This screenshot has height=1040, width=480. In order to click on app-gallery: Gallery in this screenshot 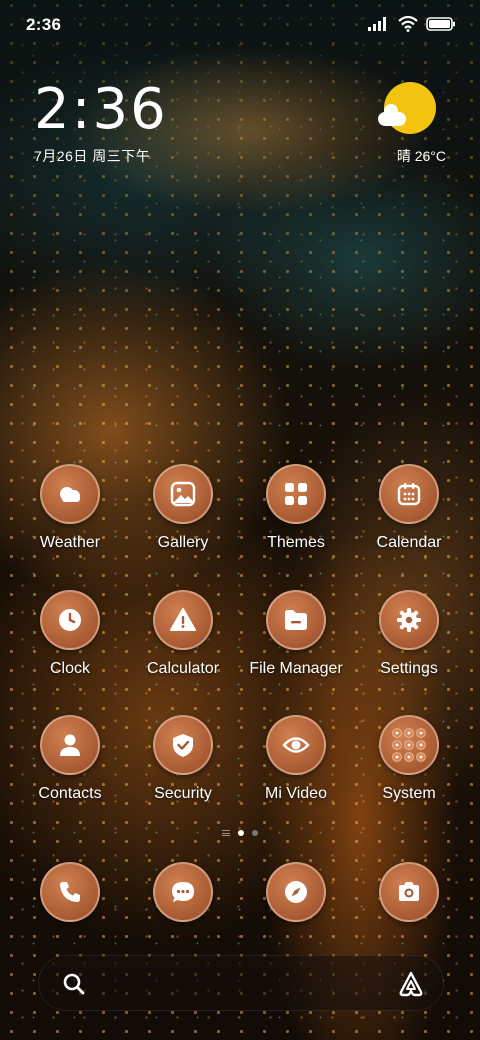, I will do `click(183, 508)`.